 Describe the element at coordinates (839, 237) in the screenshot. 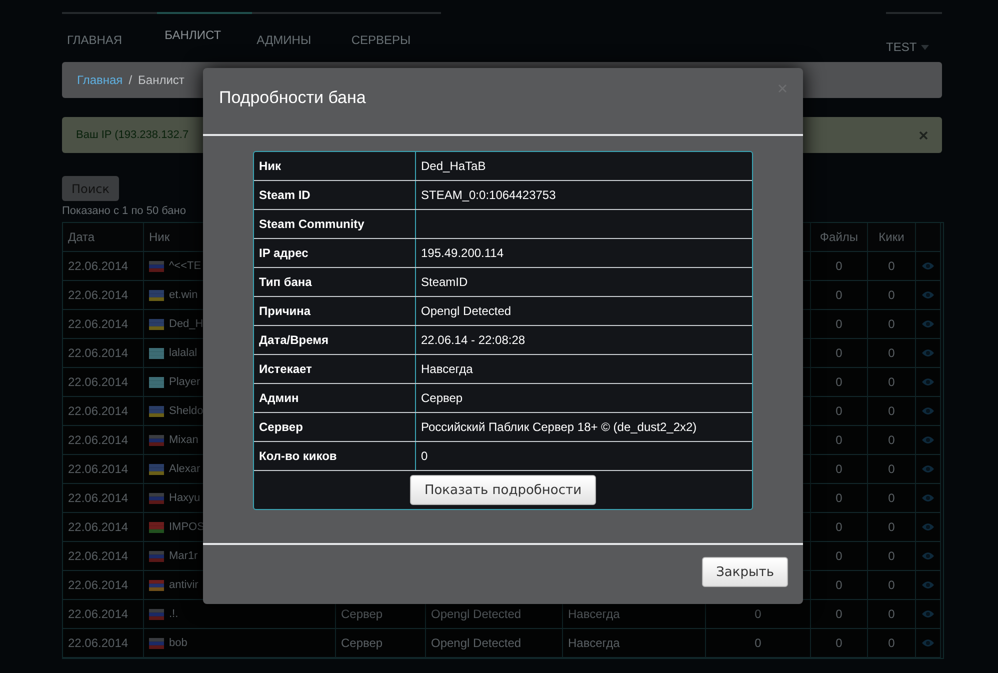

I see `column-header: Файлы` at that location.